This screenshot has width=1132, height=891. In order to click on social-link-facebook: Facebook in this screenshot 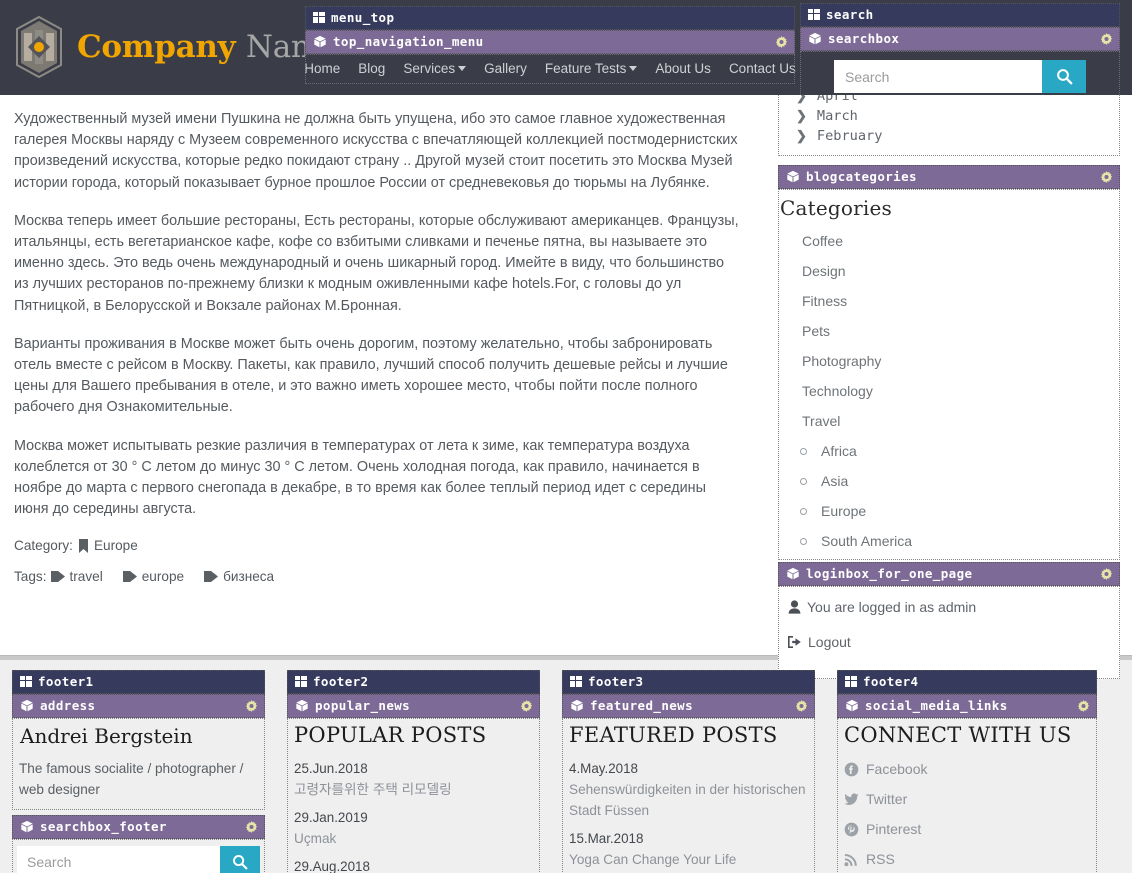, I will do `click(967, 769)`.